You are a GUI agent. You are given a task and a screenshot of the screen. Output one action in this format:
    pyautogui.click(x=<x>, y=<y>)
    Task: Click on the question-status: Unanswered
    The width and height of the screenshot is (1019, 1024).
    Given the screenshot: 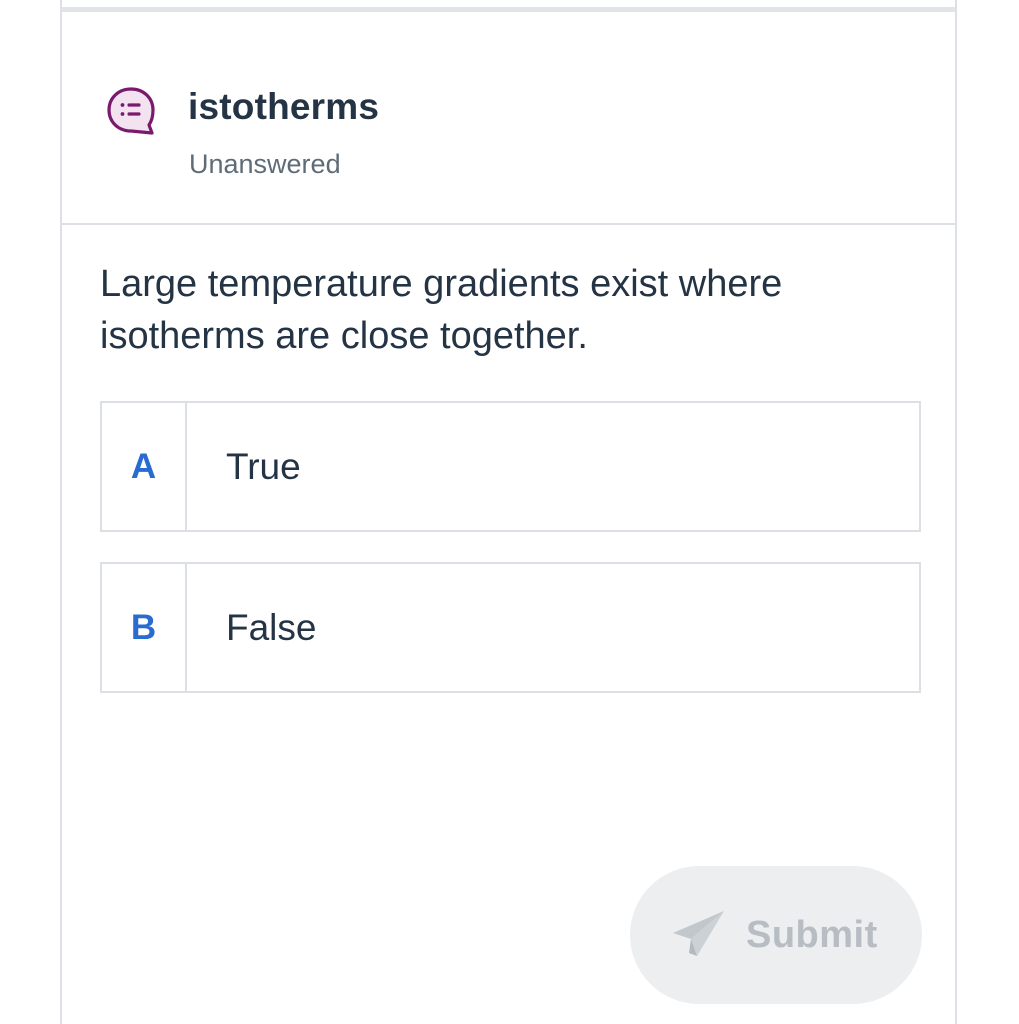 What is the action you would take?
    pyautogui.click(x=265, y=164)
    